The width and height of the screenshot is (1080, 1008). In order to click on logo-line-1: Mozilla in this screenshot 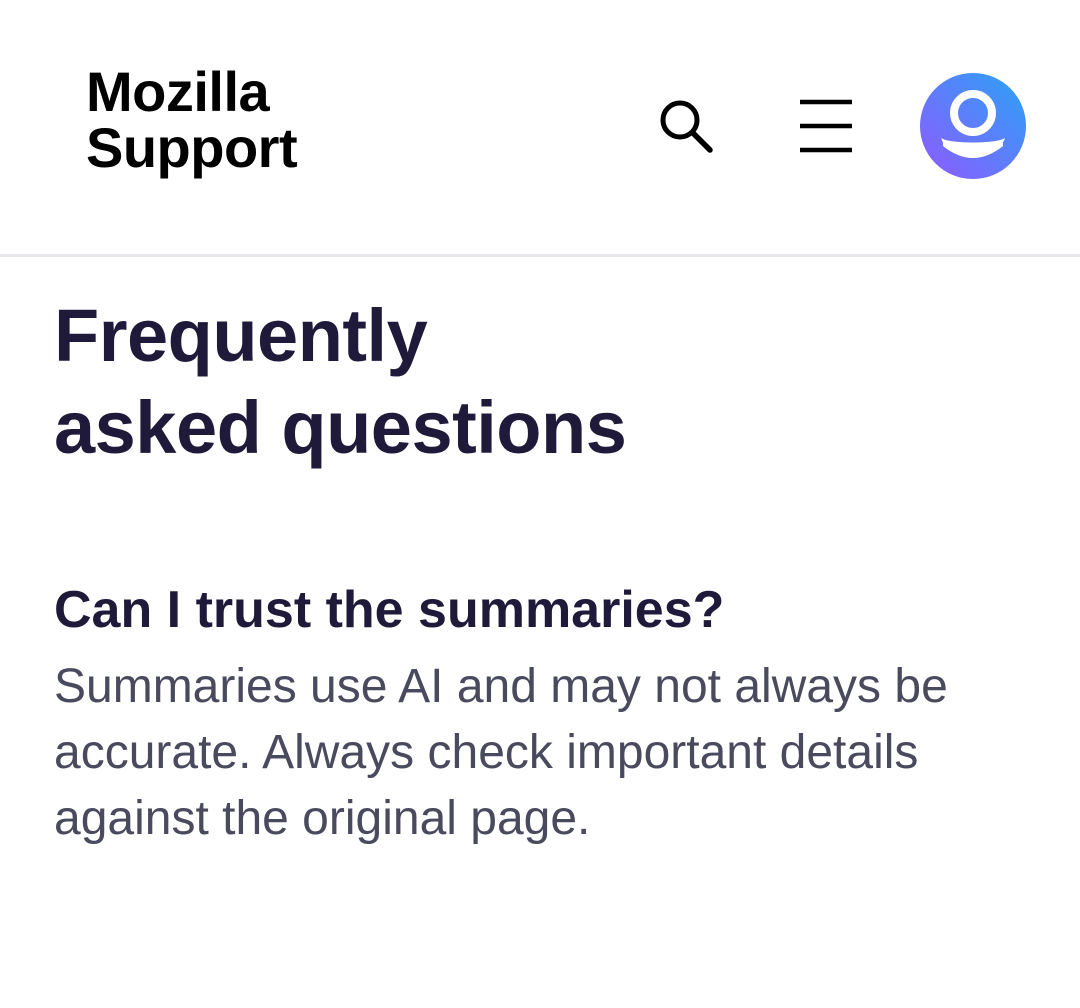, I will do `click(178, 91)`.